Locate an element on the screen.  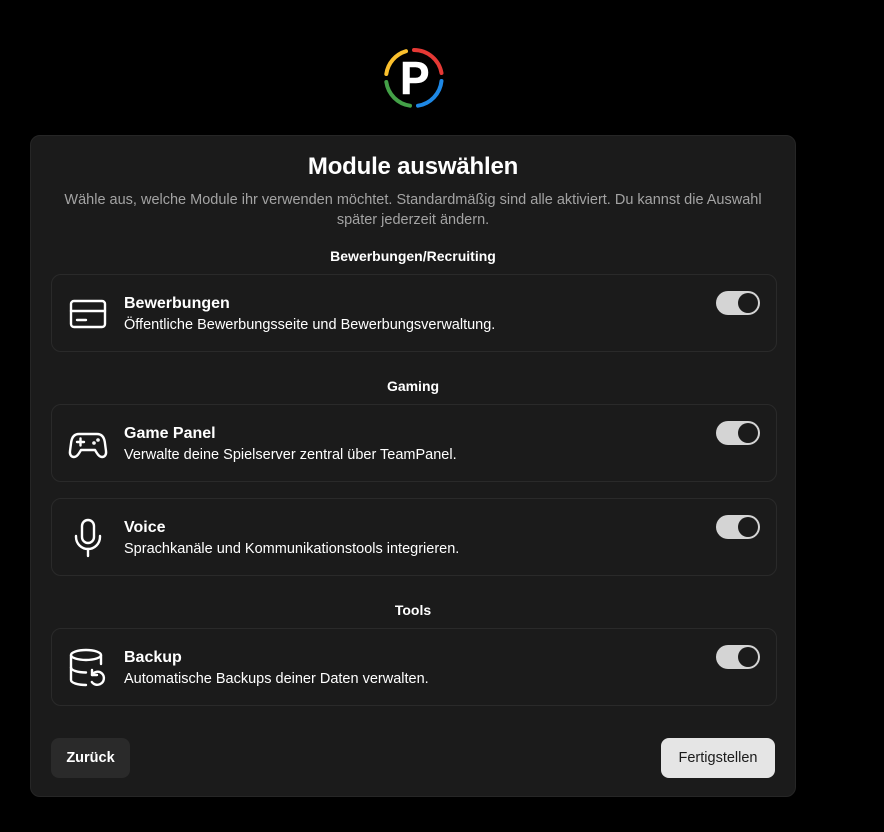
module-toggle-game-panel is located at coordinates (738, 433).